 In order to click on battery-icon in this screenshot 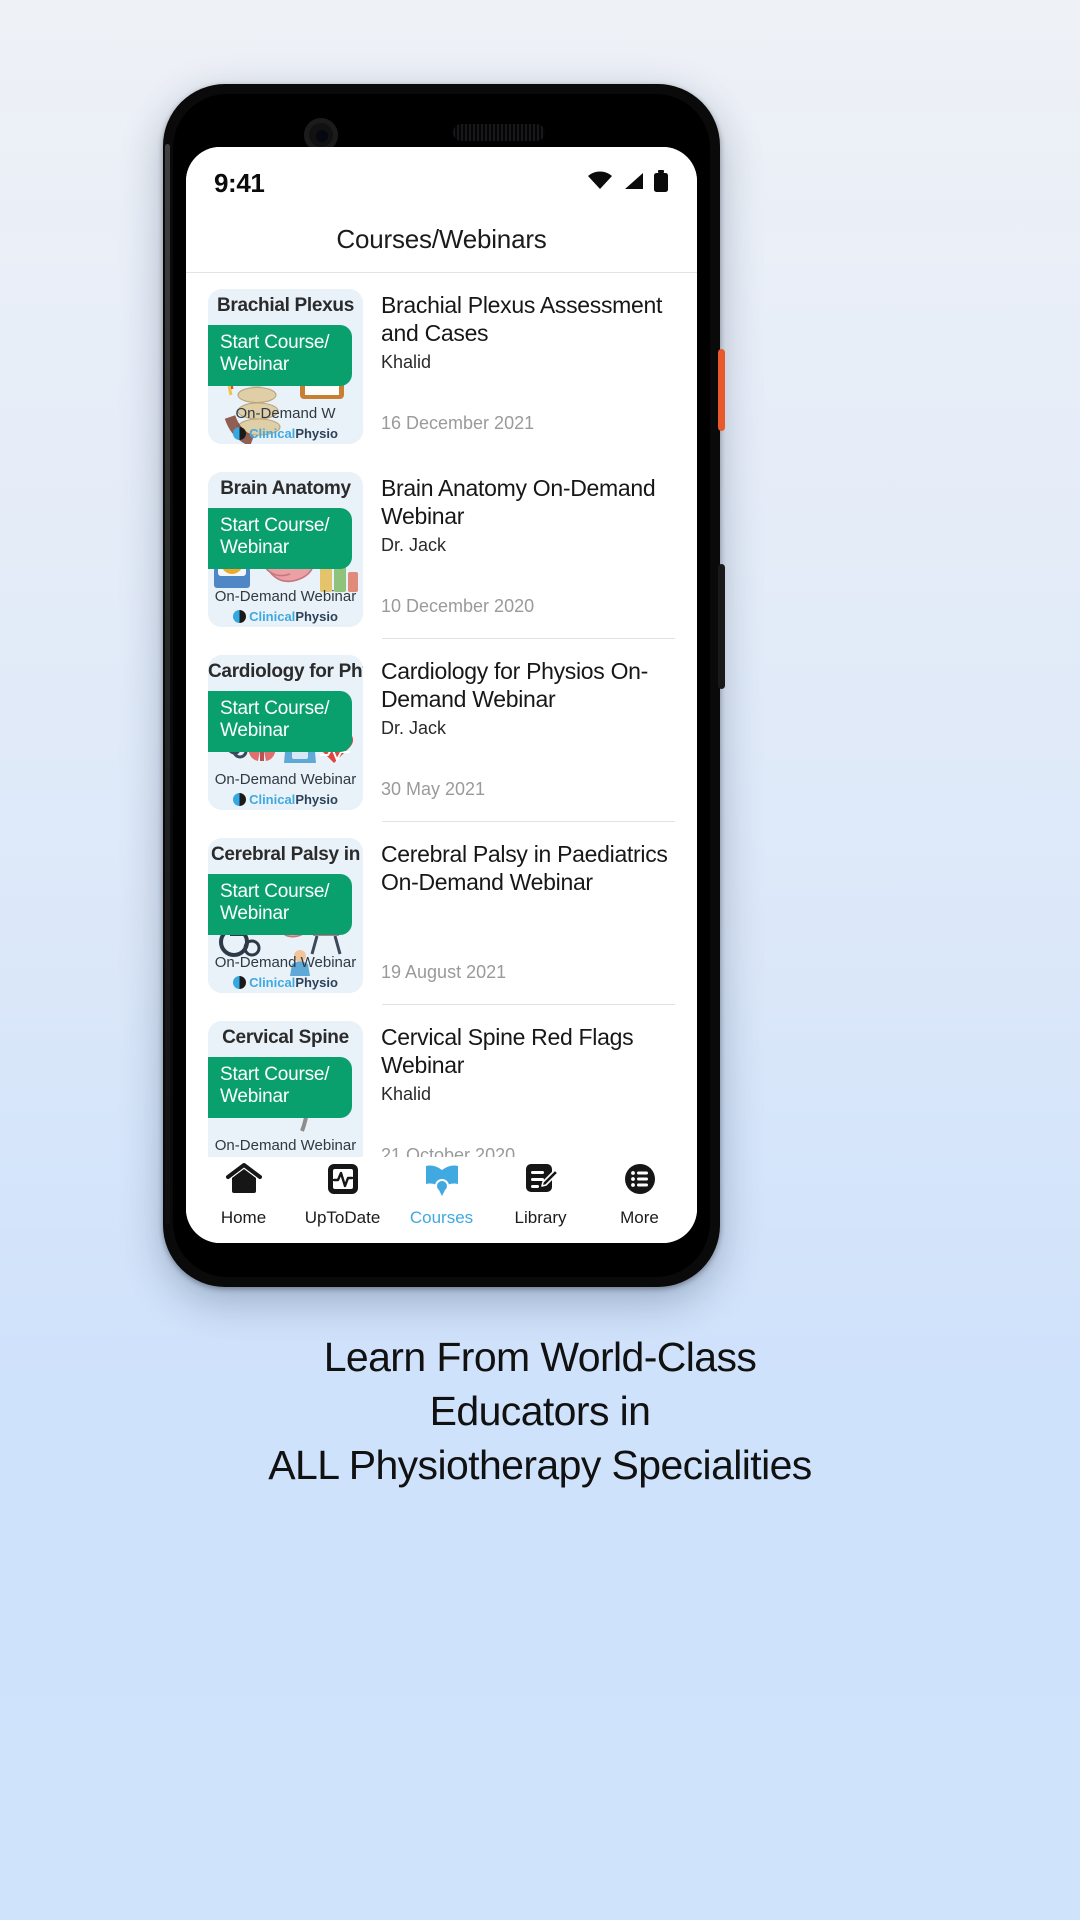, I will do `click(661, 183)`.